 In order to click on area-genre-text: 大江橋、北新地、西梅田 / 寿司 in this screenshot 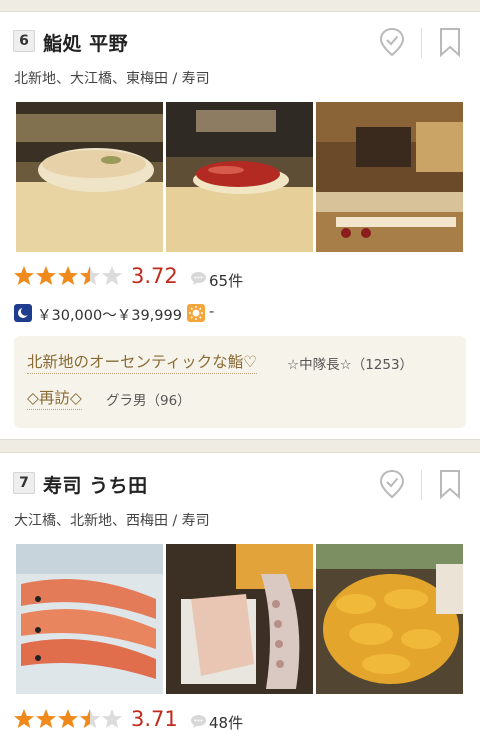, I will do `click(112, 521)`.